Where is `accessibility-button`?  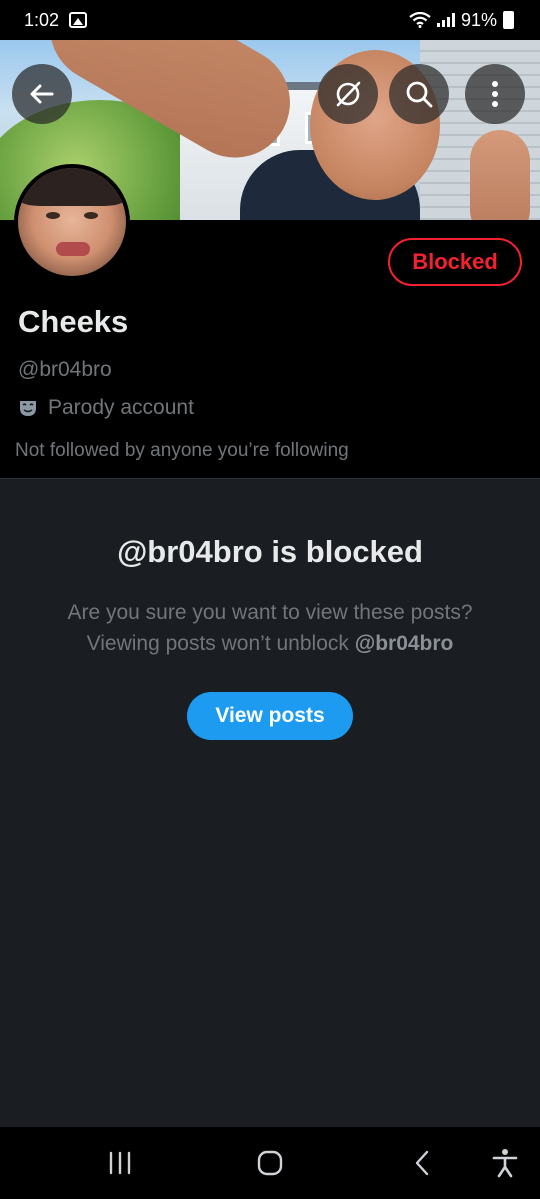 accessibility-button is located at coordinates (502, 1163).